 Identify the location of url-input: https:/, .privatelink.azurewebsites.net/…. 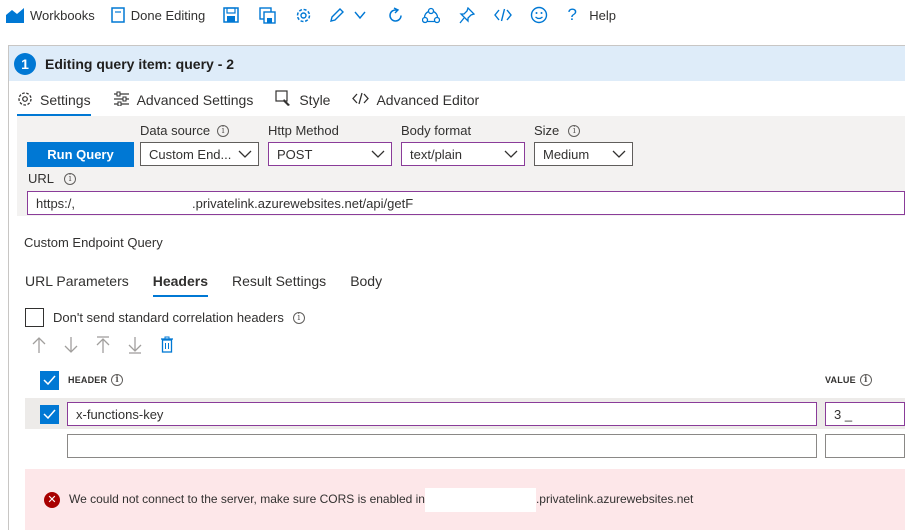
(466, 203).